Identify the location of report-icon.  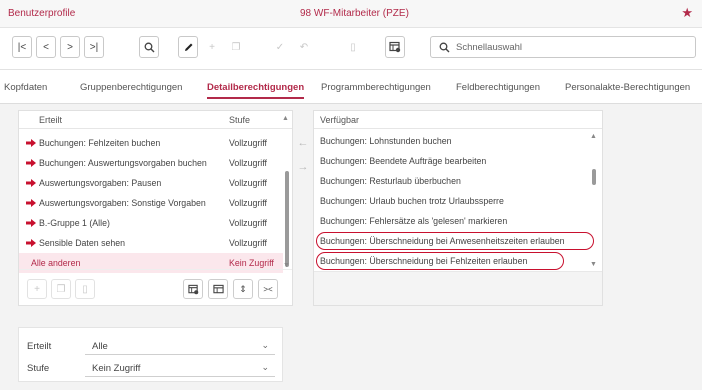
(395, 47).